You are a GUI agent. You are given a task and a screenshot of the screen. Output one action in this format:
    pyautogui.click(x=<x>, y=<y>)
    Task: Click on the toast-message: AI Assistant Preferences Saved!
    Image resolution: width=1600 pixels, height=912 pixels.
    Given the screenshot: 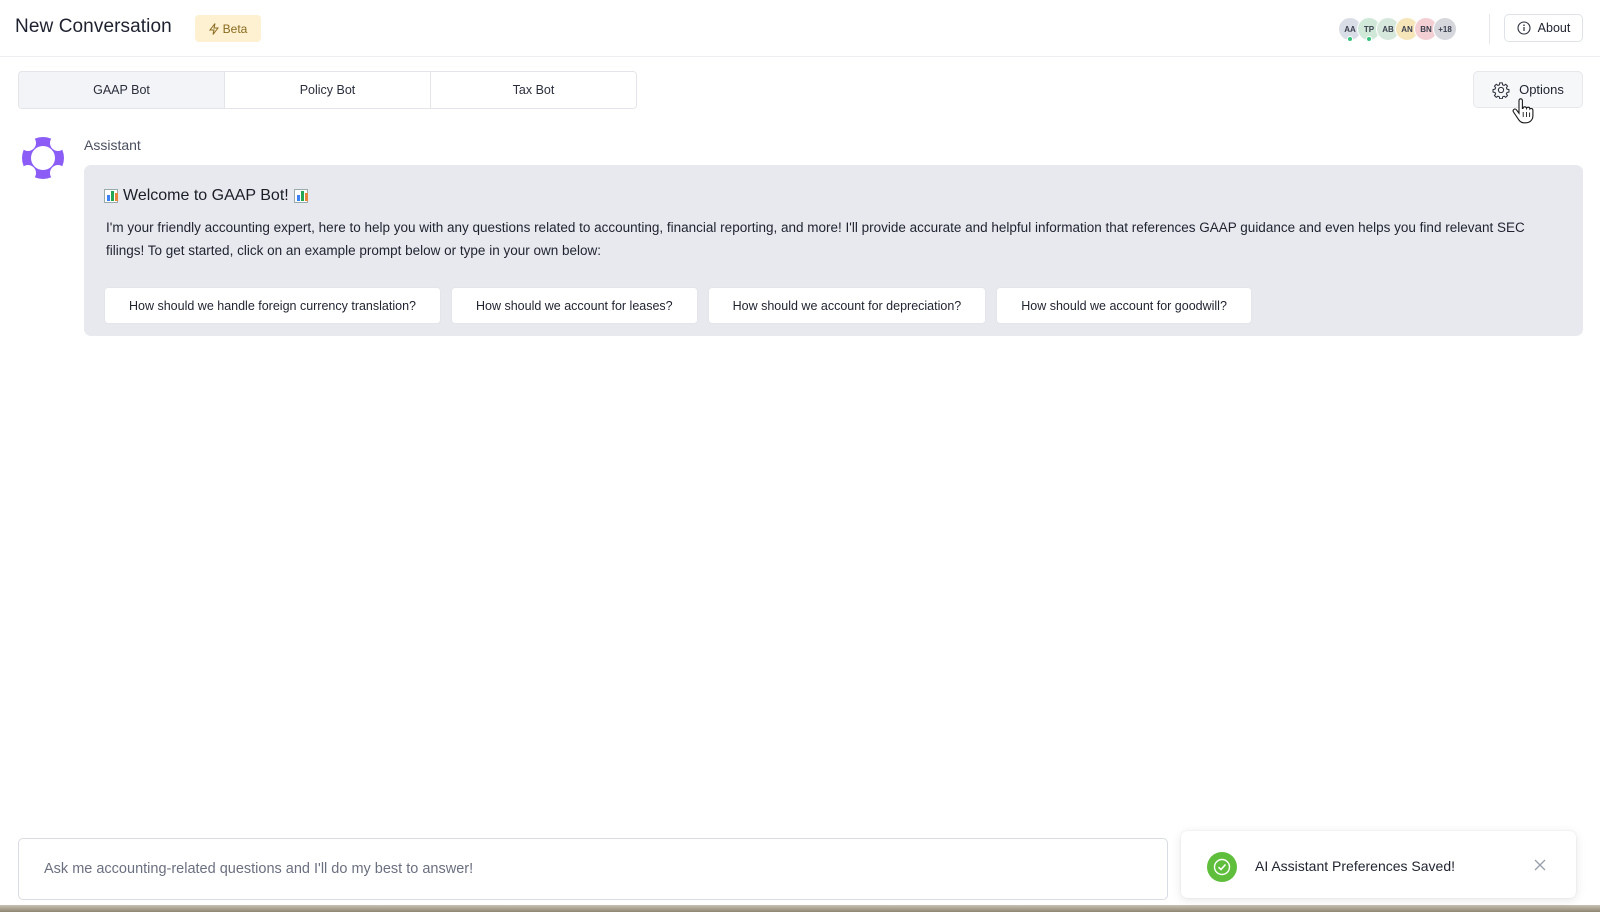 What is the action you would take?
    pyautogui.click(x=1355, y=866)
    